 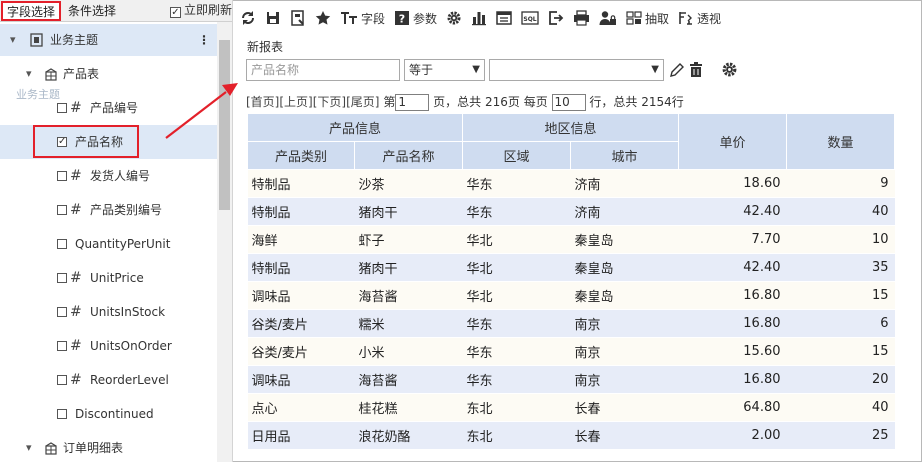 I want to click on filter-value-select: ▼, so click(x=576, y=70).